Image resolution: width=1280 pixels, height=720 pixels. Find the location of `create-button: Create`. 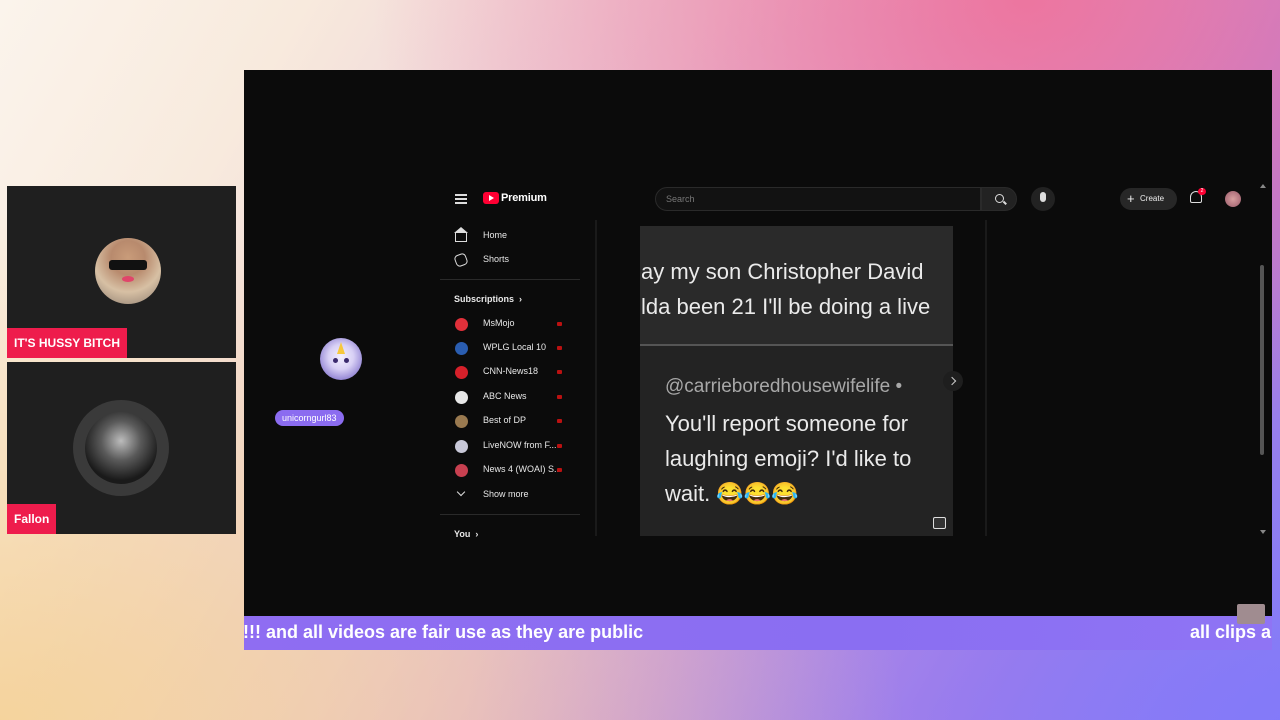

create-button: Create is located at coordinates (1148, 199).